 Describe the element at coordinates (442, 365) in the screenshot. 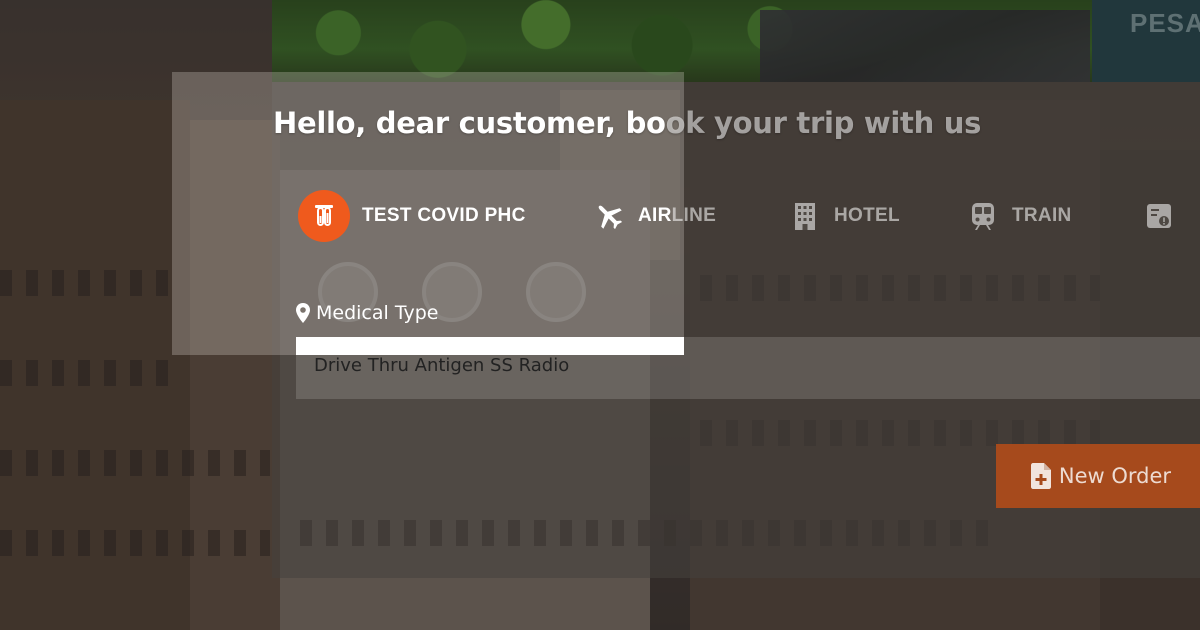

I see `medical-type-value: Drive Thru Antigen SS Radio` at that location.